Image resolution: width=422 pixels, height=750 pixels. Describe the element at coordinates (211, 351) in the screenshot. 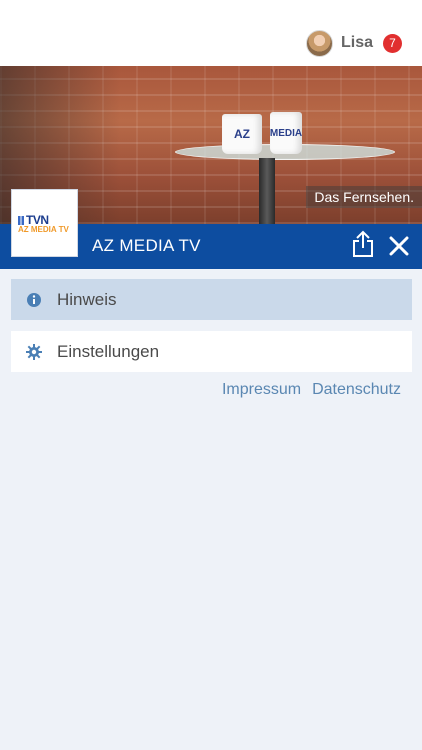

I see `menu-item-einstellungen: Einstellungen` at that location.